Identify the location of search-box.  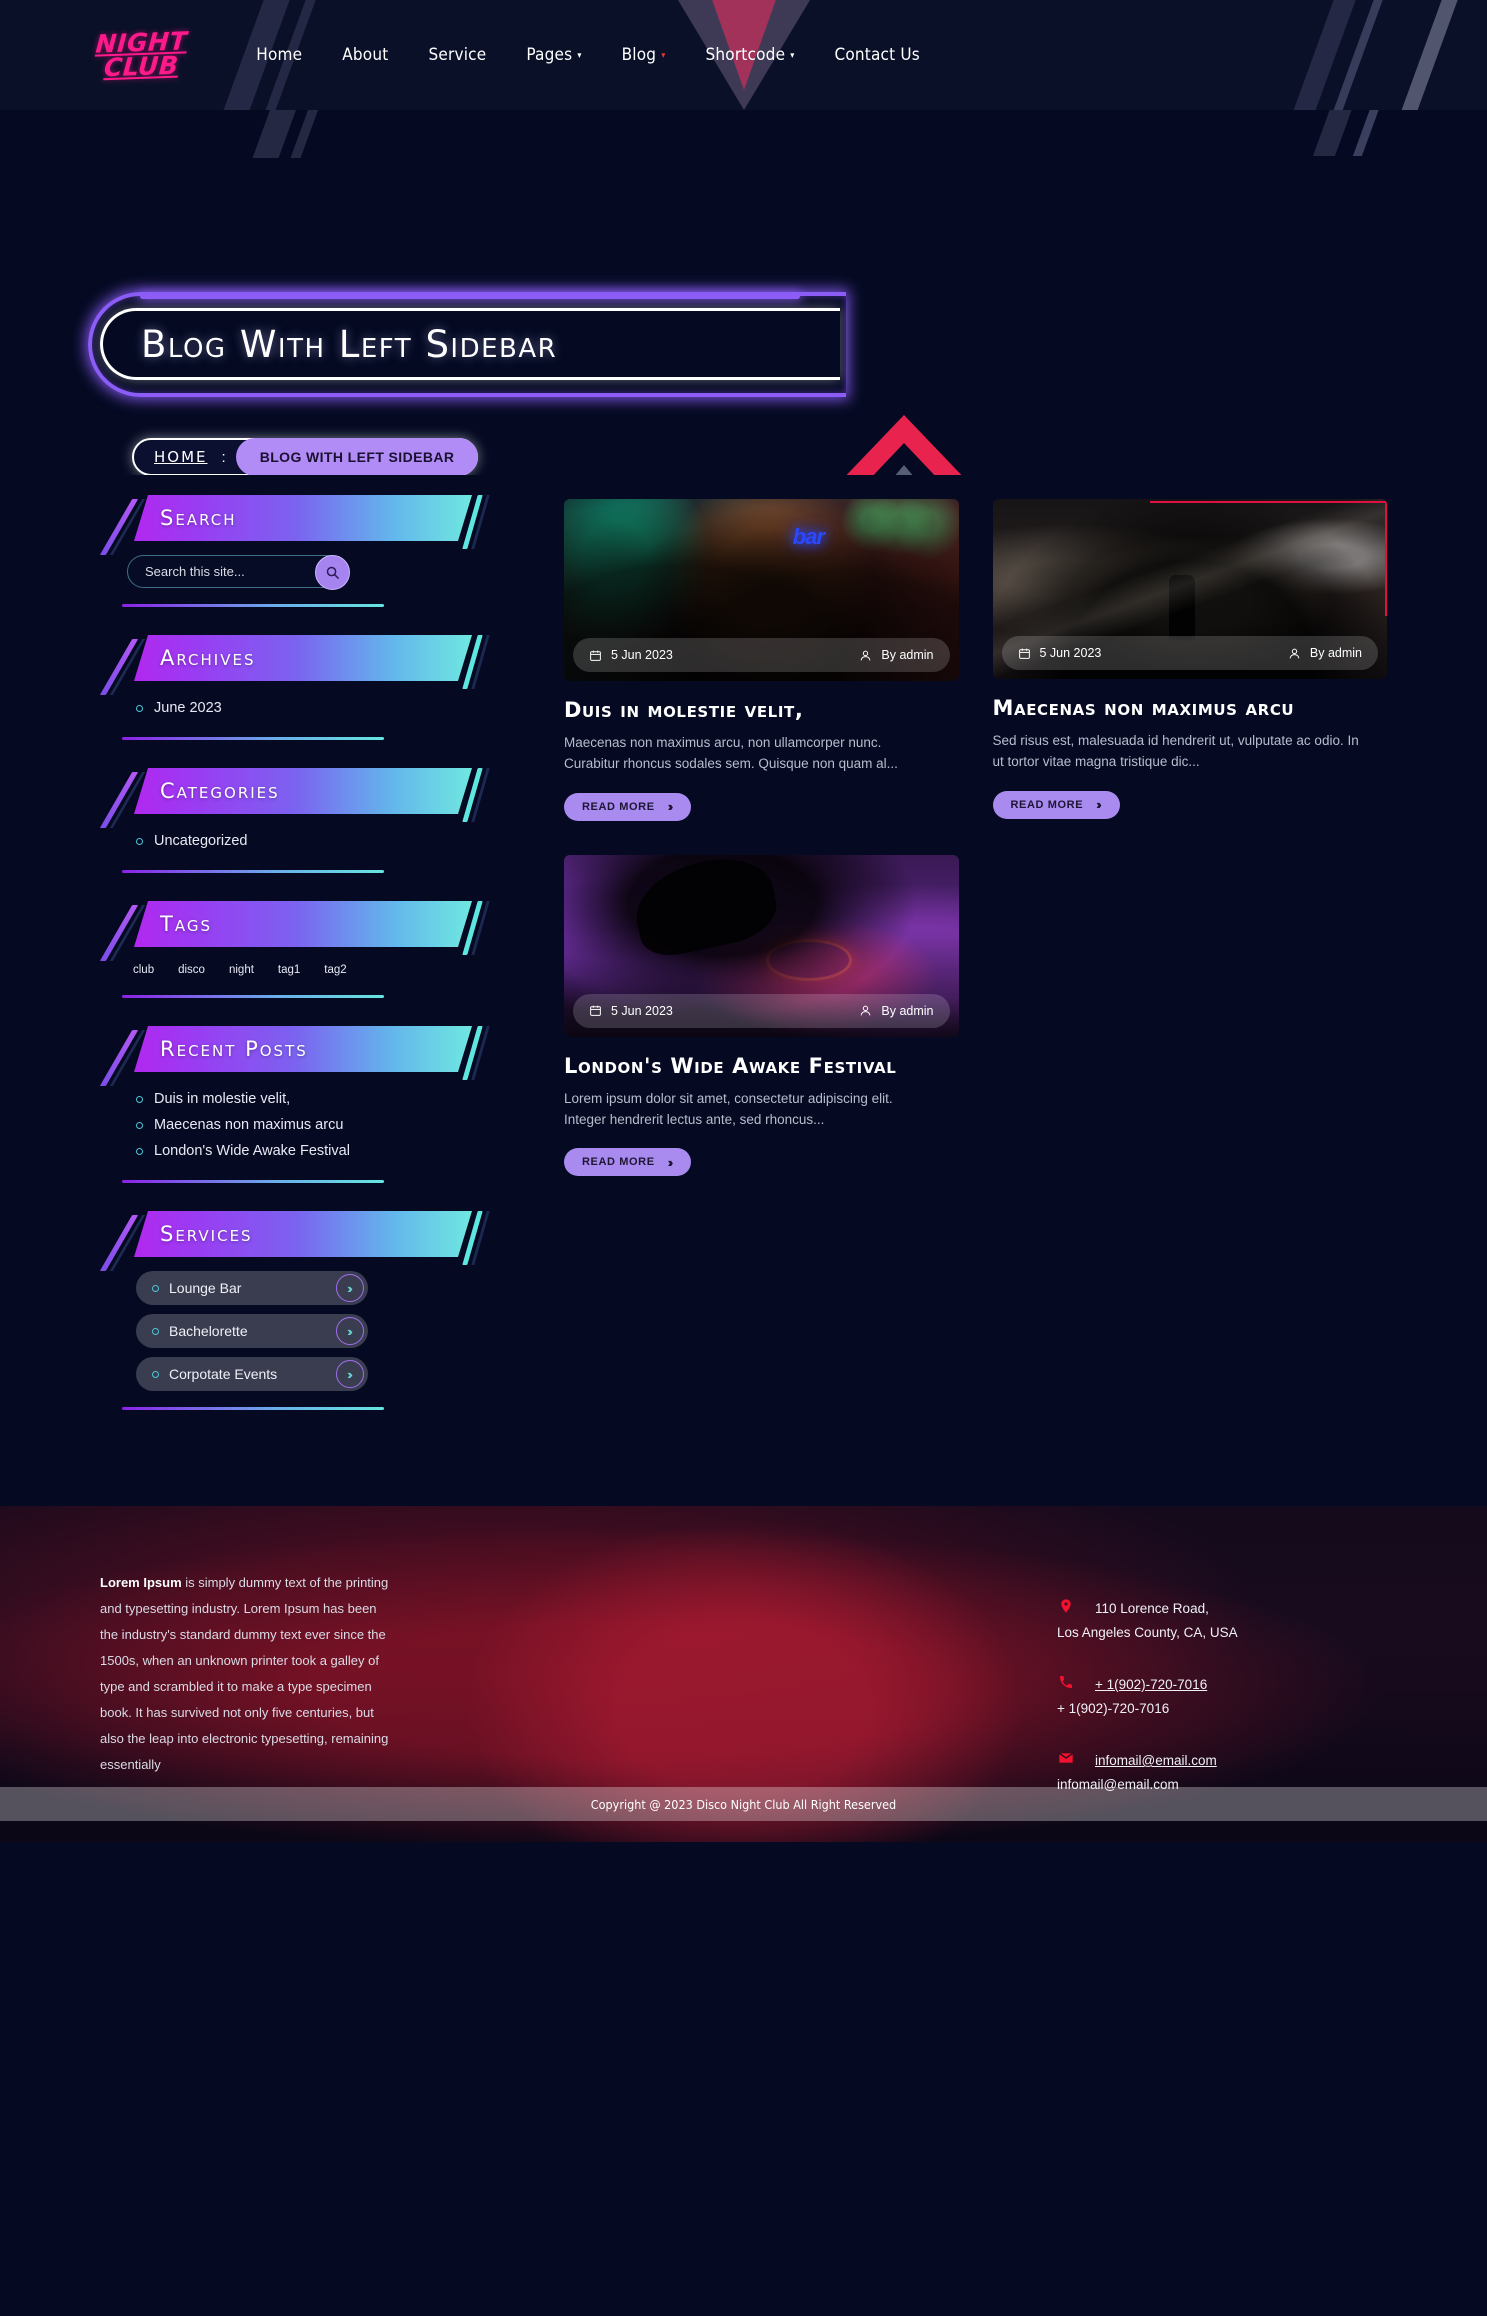
(238, 572).